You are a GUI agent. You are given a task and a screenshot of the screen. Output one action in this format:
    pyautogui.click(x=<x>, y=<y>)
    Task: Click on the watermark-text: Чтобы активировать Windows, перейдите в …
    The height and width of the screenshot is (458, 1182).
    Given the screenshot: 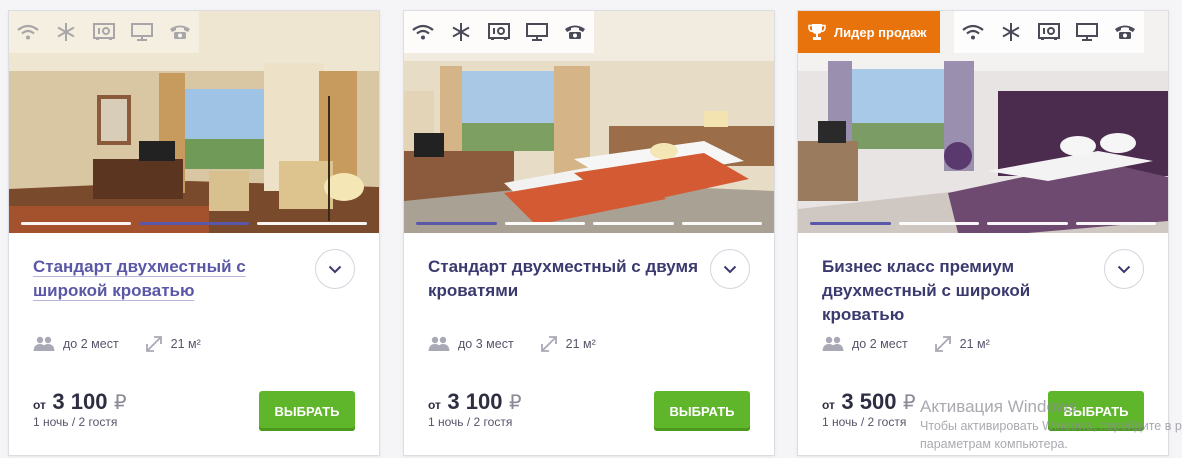 What is the action you would take?
    pyautogui.click(x=1051, y=426)
    